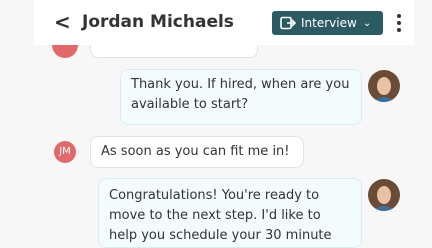  I want to click on candidate-avatar: JM, so click(65, 152).